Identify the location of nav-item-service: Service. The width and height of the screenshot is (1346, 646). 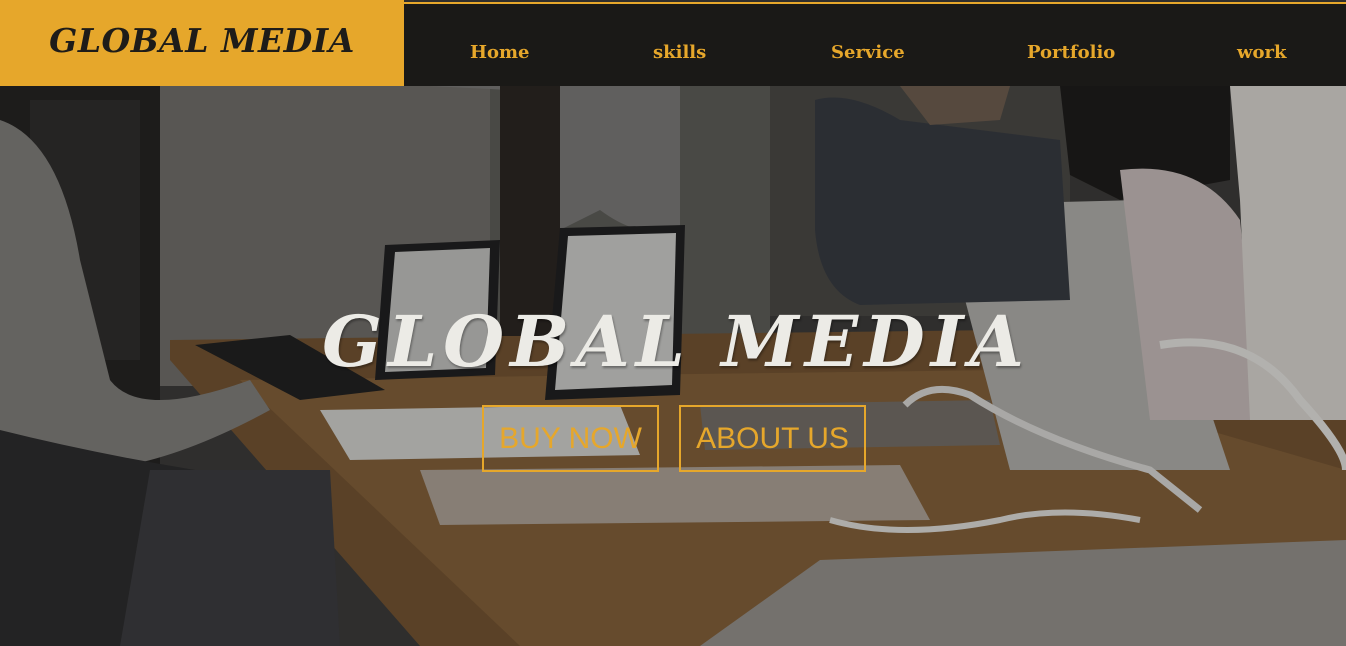
(868, 52).